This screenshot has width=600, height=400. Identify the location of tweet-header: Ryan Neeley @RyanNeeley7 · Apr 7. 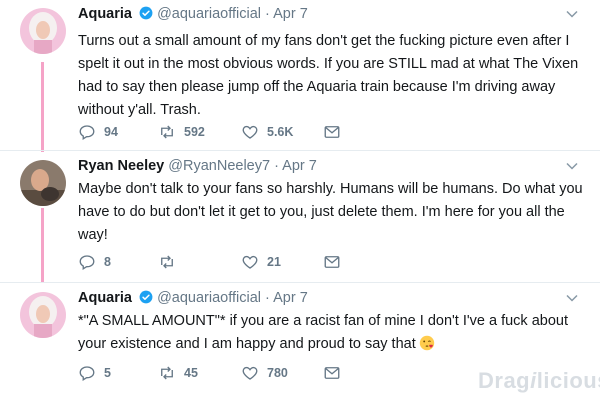
(197, 166).